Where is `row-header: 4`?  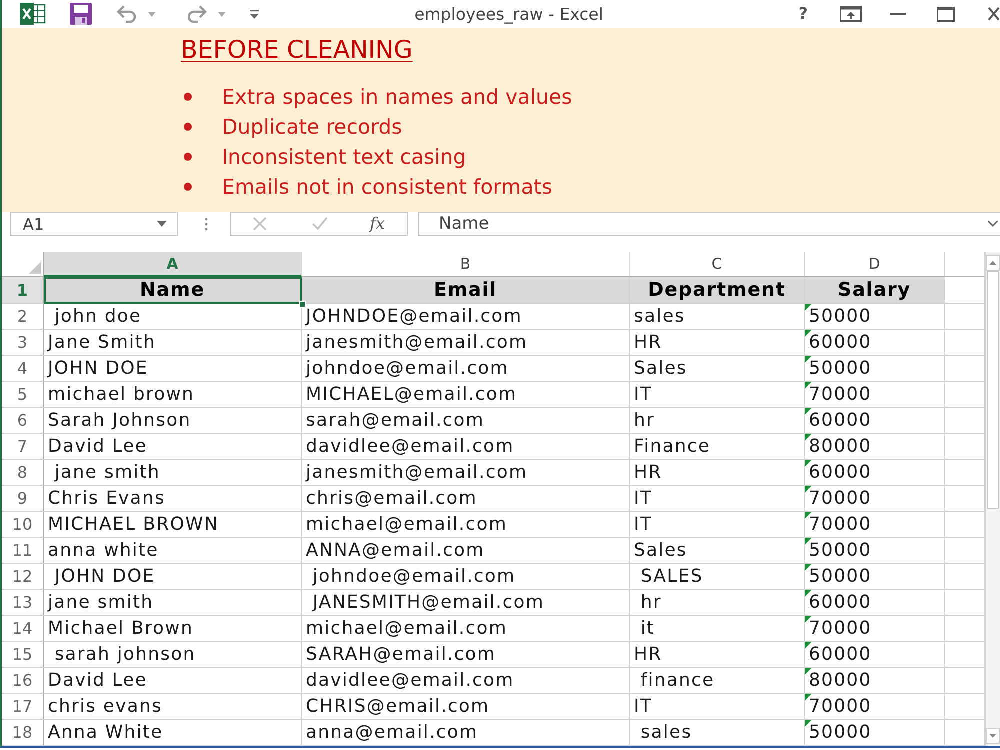 row-header: 4 is located at coordinates (23, 369).